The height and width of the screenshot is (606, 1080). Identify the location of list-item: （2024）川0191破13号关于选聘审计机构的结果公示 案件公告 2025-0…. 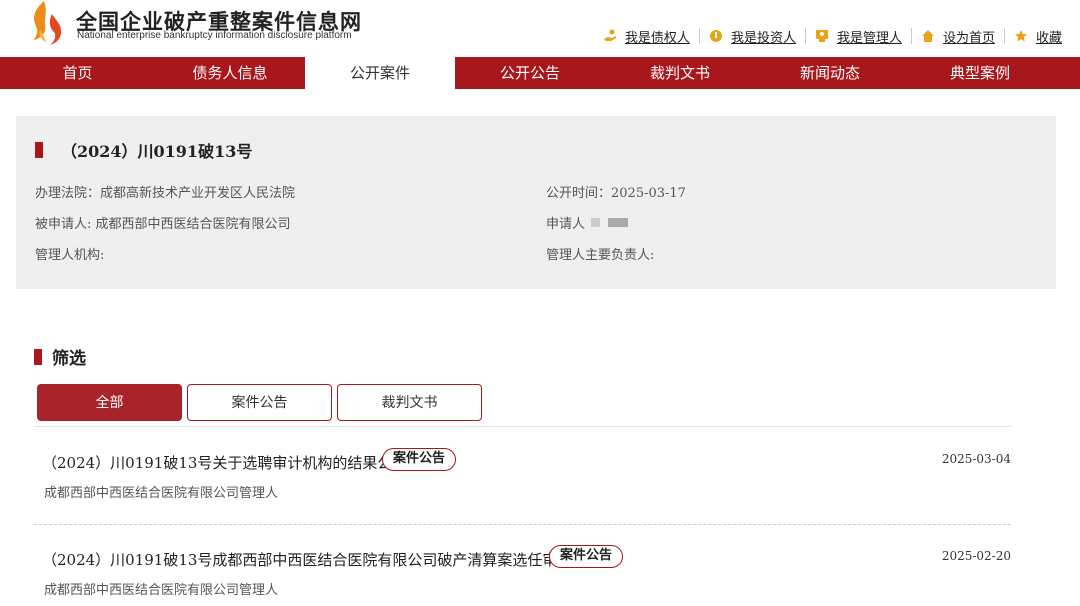
(522, 480).